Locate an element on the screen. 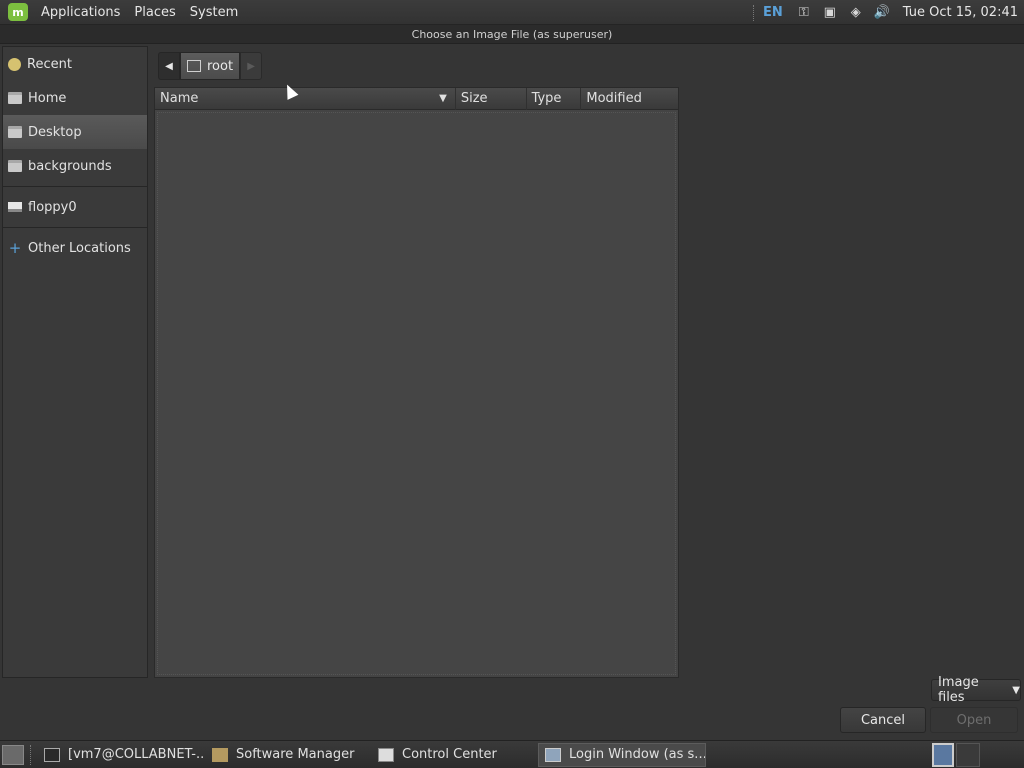 The width and height of the screenshot is (1024, 768). sidebar-item-label: floppy0 is located at coordinates (52, 207).